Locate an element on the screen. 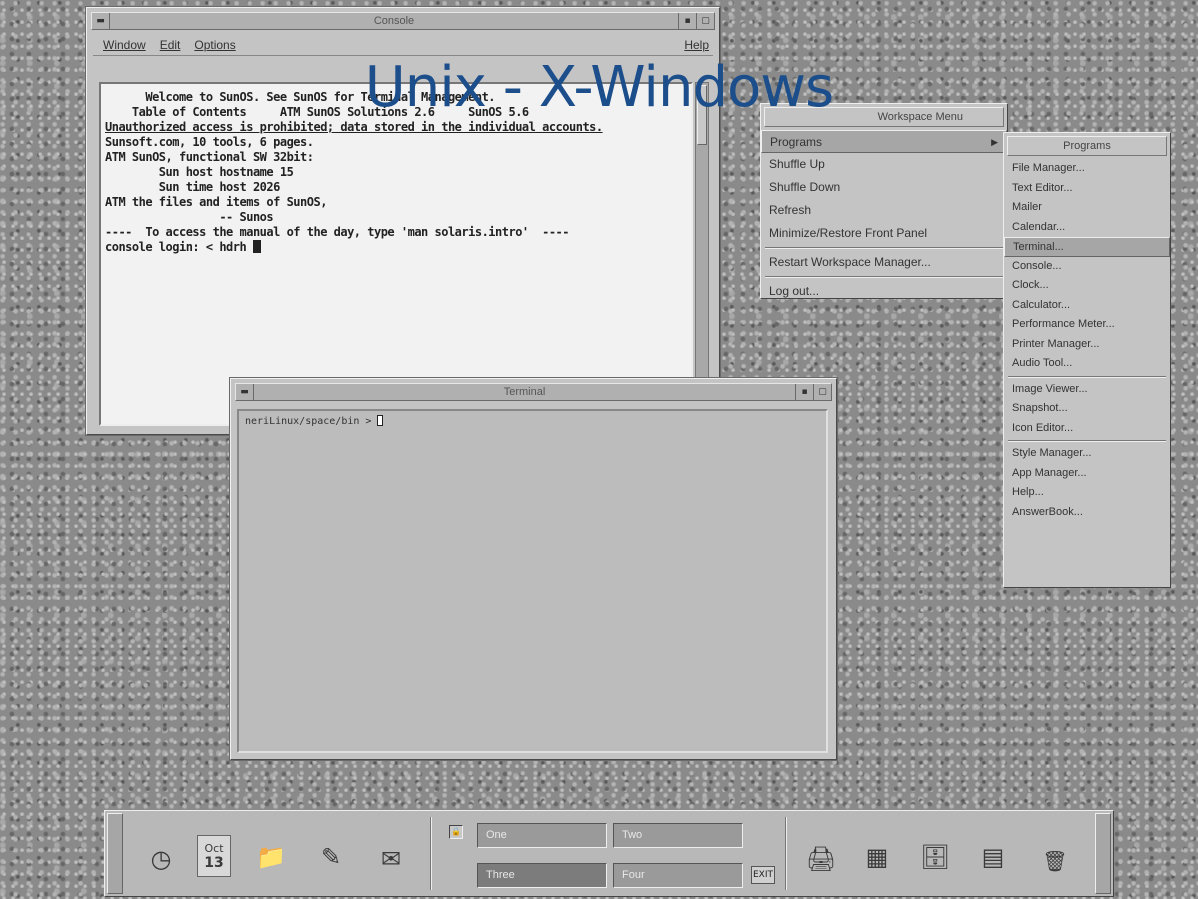 The image size is (1198, 899). console-titlebar: ▬ Console ▪ ▢ is located at coordinates (403, 21).